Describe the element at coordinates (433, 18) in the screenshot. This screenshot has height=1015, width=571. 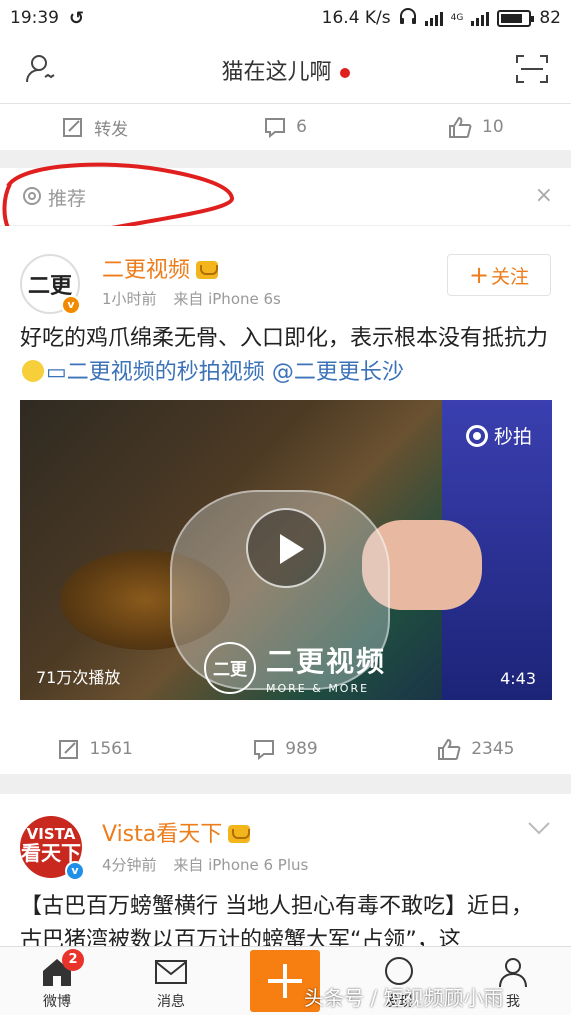
I see `signal-icon` at that location.